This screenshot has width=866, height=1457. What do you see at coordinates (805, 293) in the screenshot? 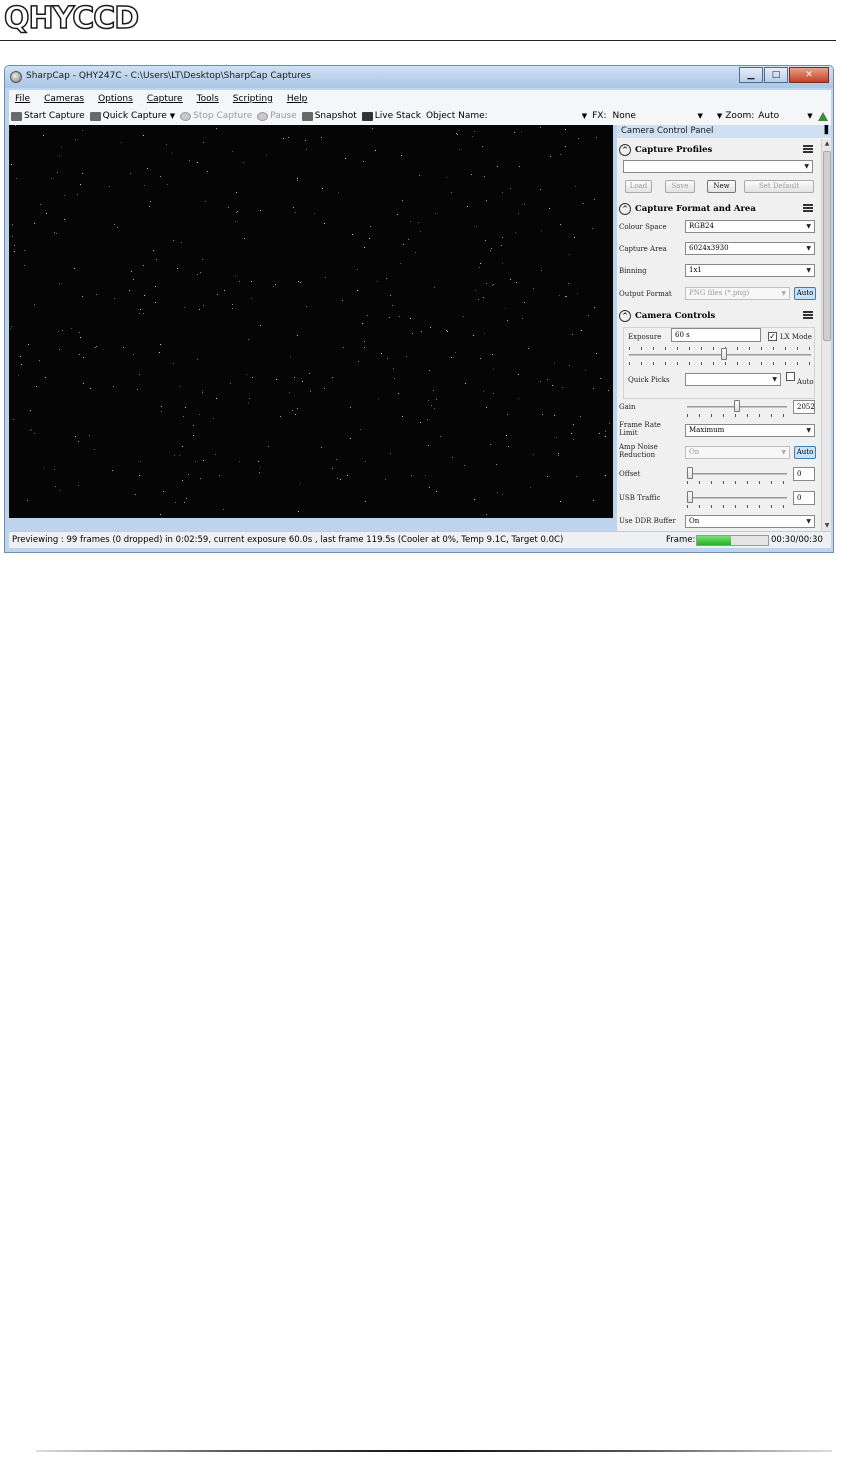
I see `output-format-auto-button: Auto` at bounding box center [805, 293].